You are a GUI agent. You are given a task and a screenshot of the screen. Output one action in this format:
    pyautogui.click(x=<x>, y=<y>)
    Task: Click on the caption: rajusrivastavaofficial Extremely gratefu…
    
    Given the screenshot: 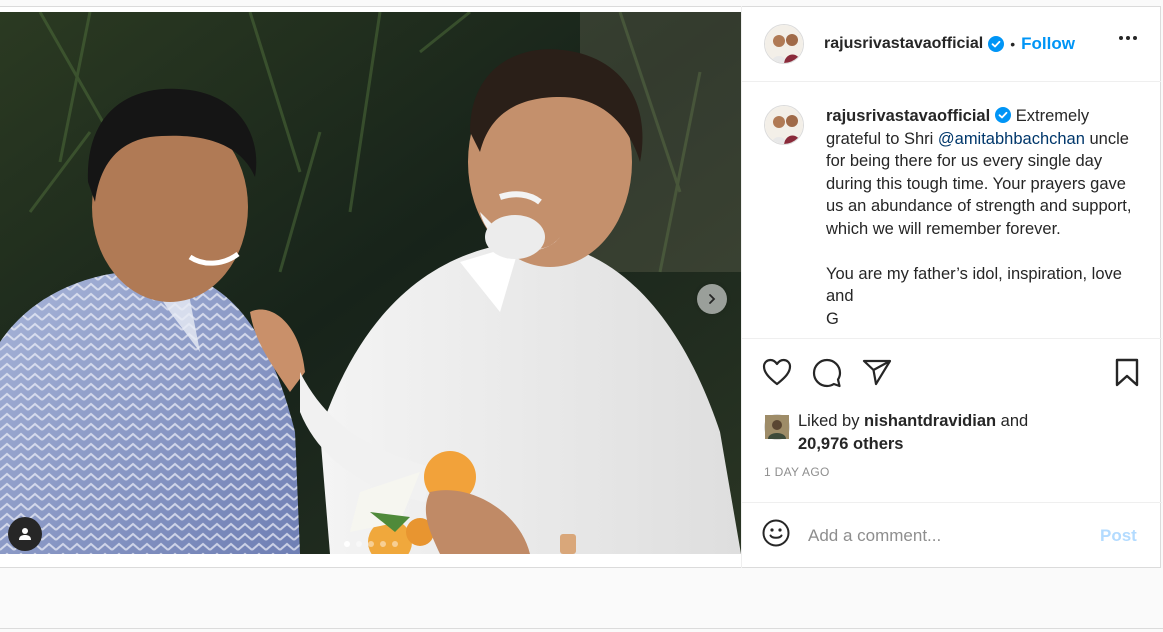 What is the action you would take?
    pyautogui.click(x=950, y=217)
    